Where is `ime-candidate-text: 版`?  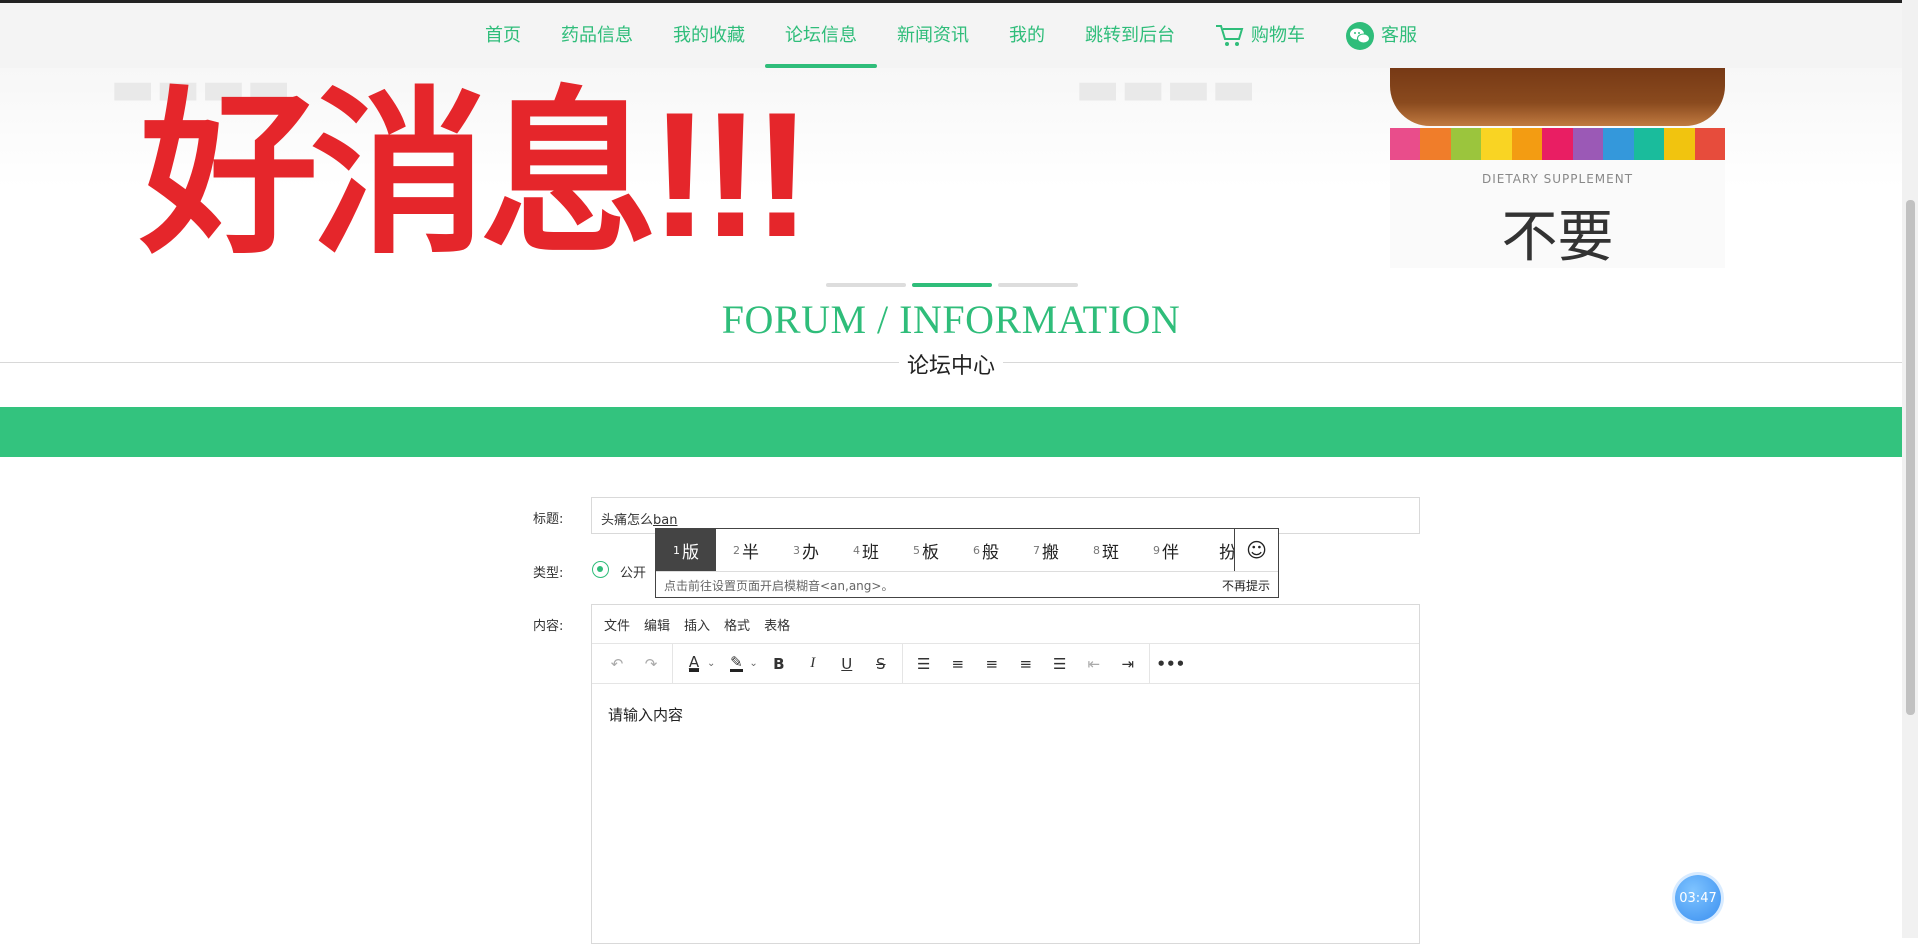 ime-candidate-text: 版 is located at coordinates (690, 552).